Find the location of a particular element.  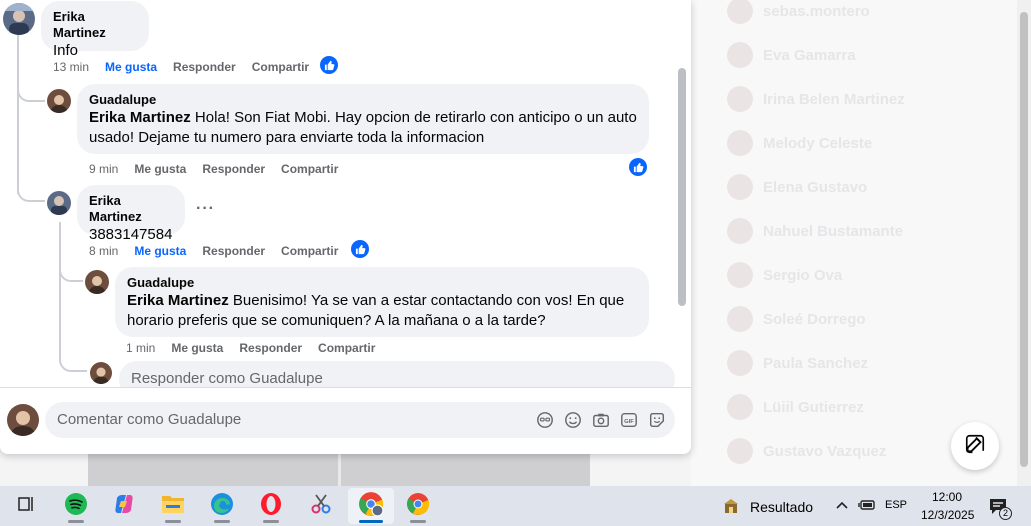

svg-text: GIF is located at coordinates (629, 422).